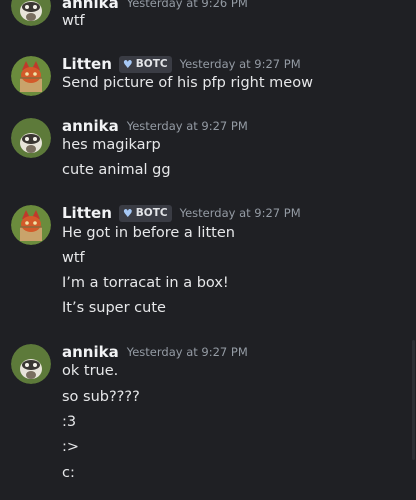  I want to click on message-header: annika Yesterday at 9:26 PM, so click(155, 6).